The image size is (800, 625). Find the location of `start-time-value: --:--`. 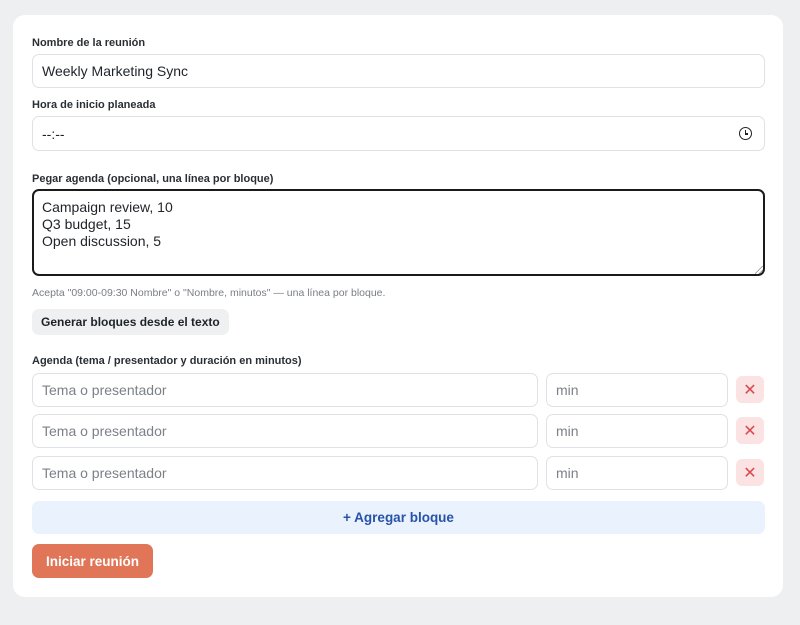

start-time-value: --:-- is located at coordinates (53, 133).